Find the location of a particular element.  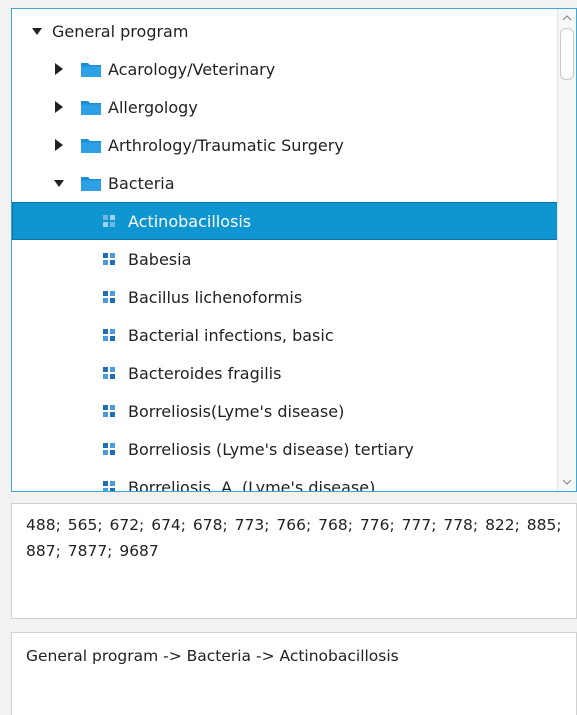

tree-node-allergology: Allergology is located at coordinates (285, 107).